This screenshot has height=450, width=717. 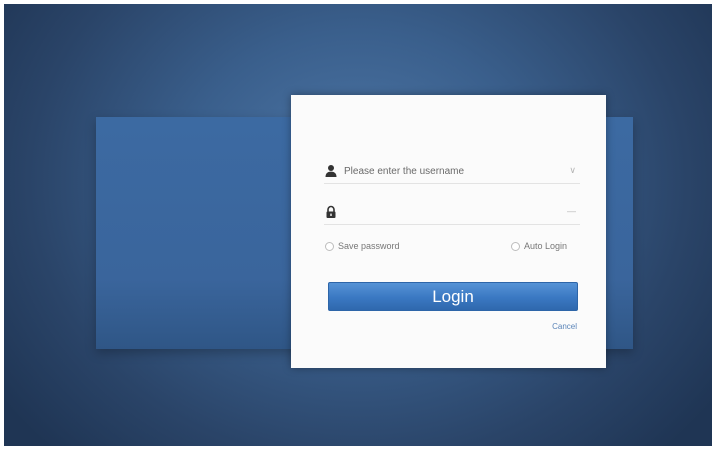 I want to click on password-hint-icon: —, so click(x=571, y=211).